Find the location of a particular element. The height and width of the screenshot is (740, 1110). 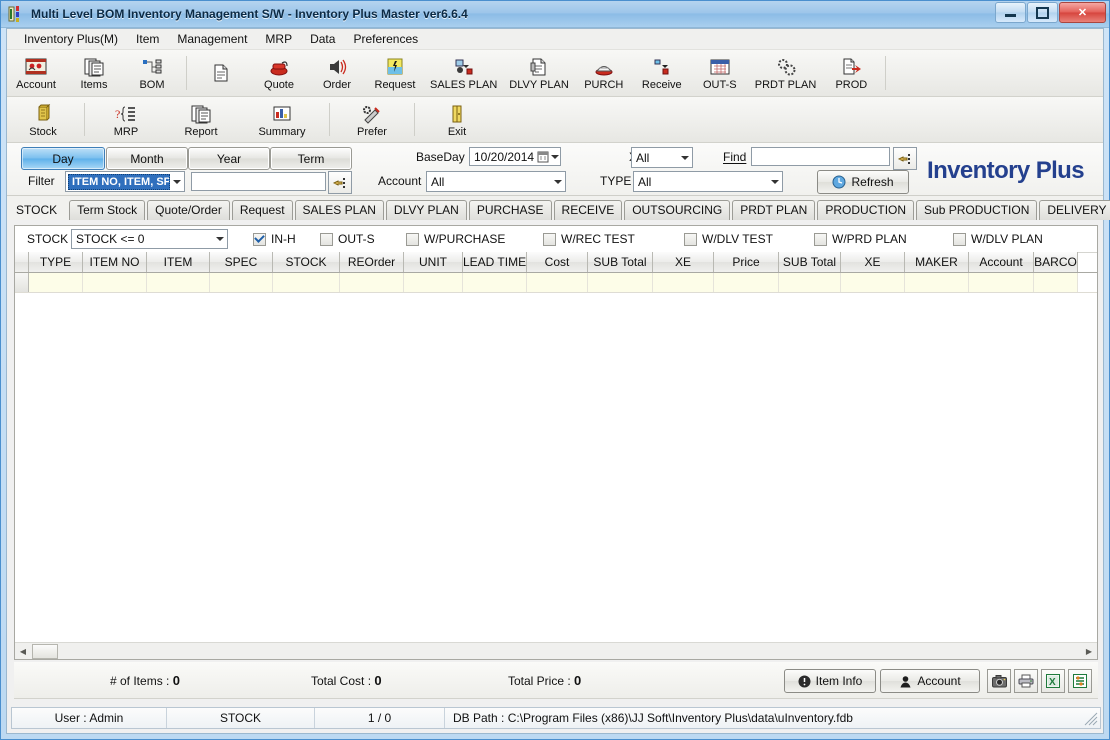

toolbar-button-account: Account is located at coordinates (36, 73).